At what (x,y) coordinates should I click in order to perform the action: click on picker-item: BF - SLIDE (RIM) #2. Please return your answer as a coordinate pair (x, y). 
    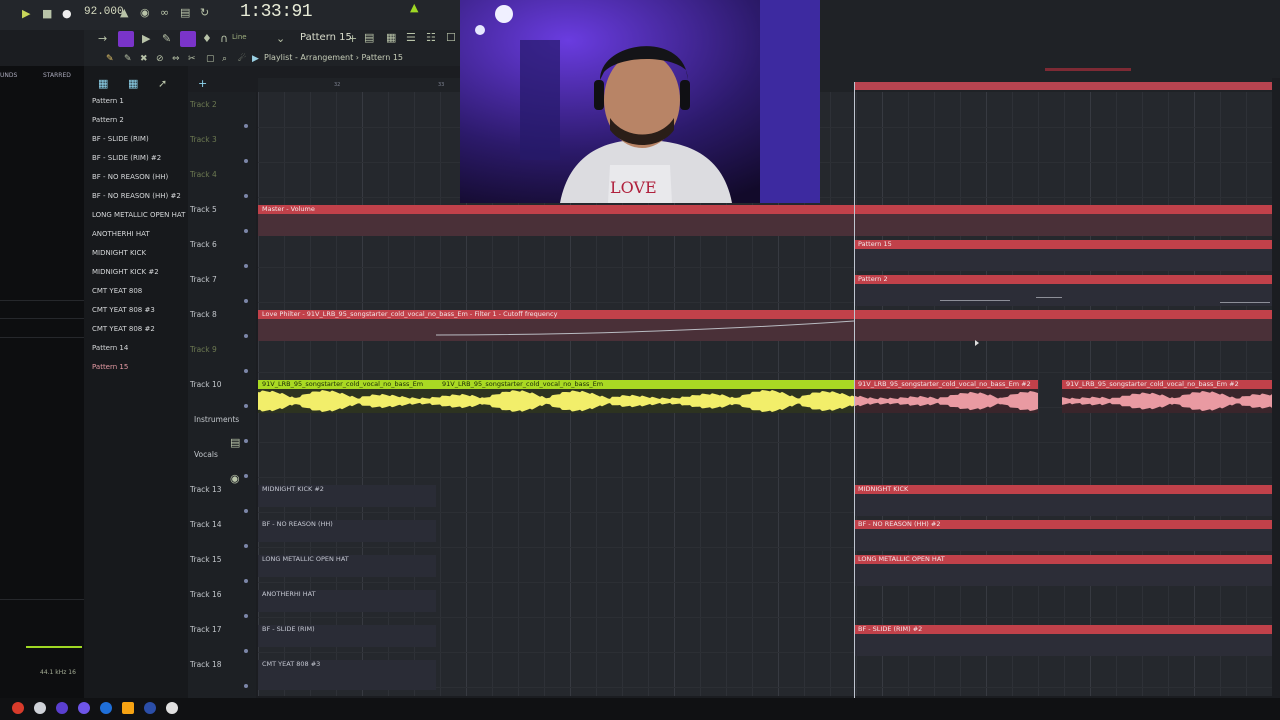
    Looking at the image, I should click on (126, 158).